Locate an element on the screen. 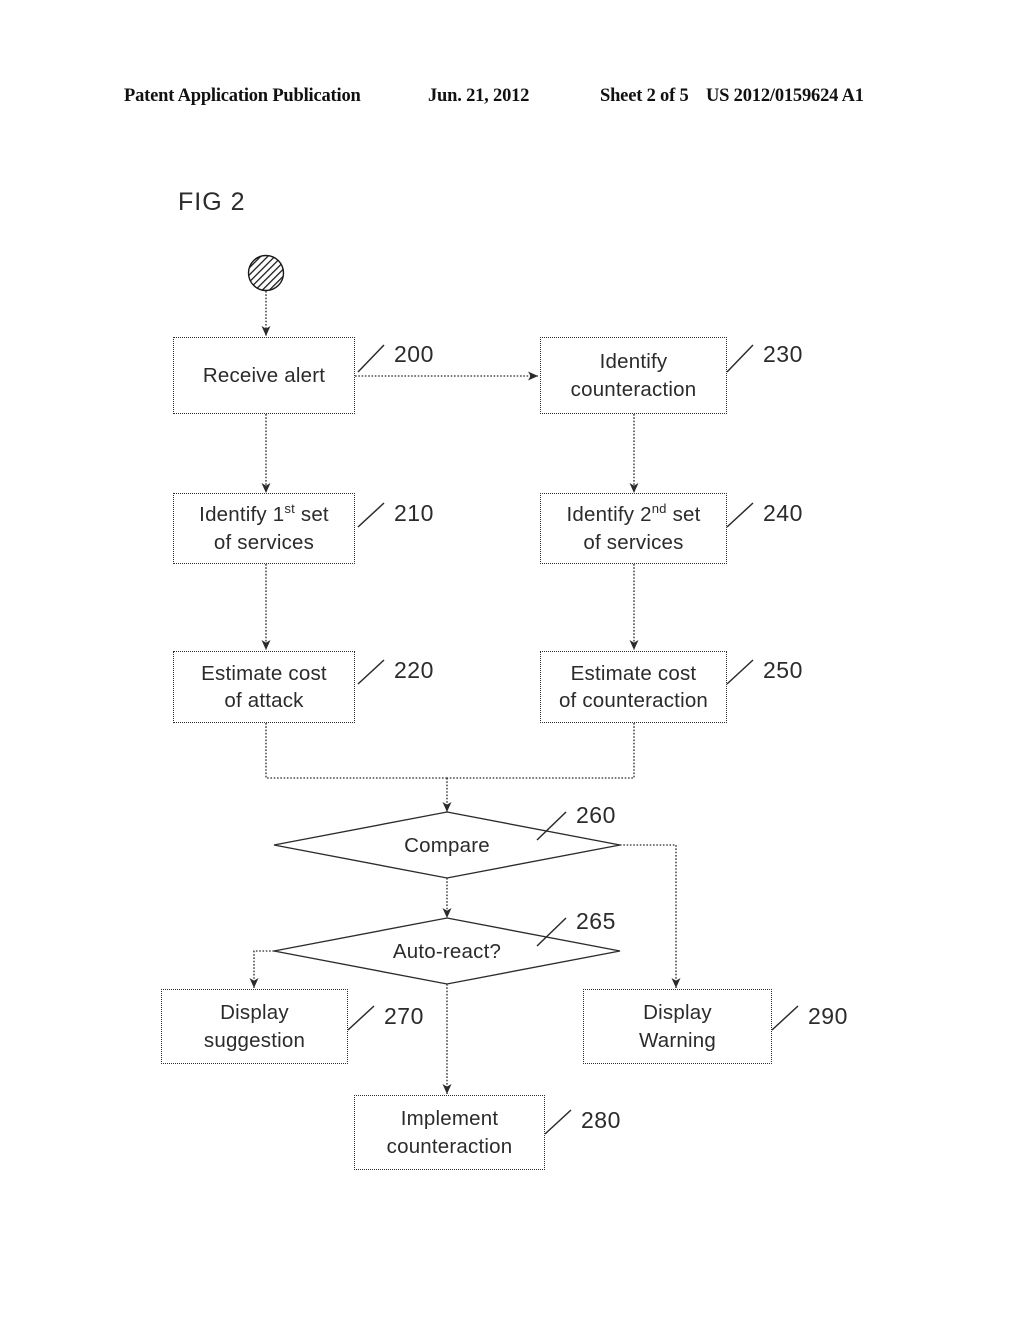  edge-220-merge is located at coordinates (356, 751).